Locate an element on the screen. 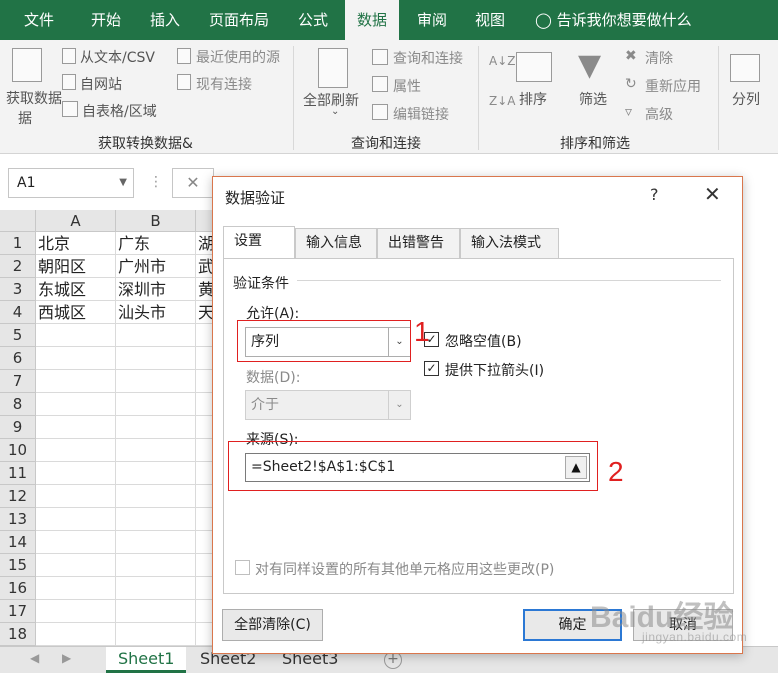 The image size is (778, 673). cell-a13 is located at coordinates (76, 519).